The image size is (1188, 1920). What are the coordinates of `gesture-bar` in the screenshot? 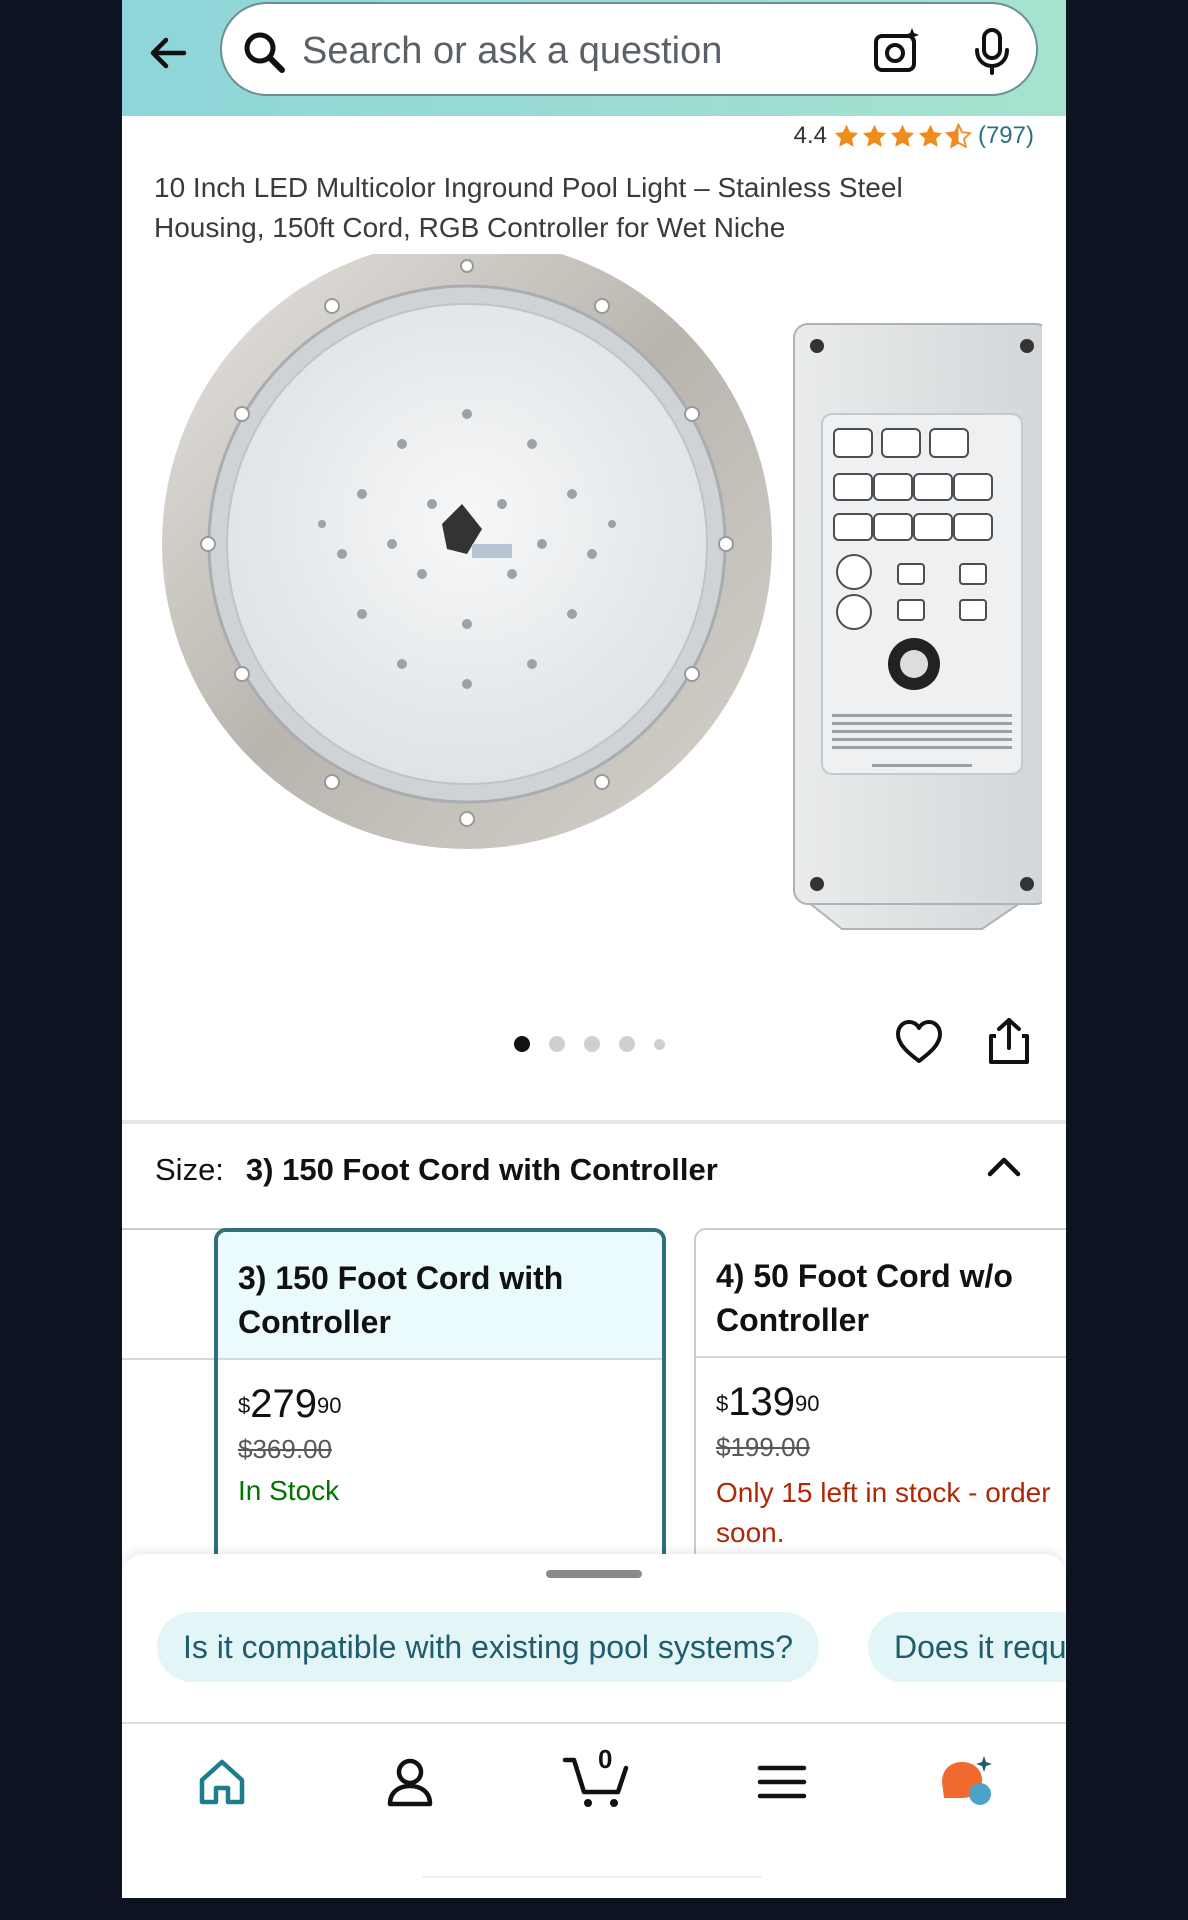 It's located at (592, 1877).